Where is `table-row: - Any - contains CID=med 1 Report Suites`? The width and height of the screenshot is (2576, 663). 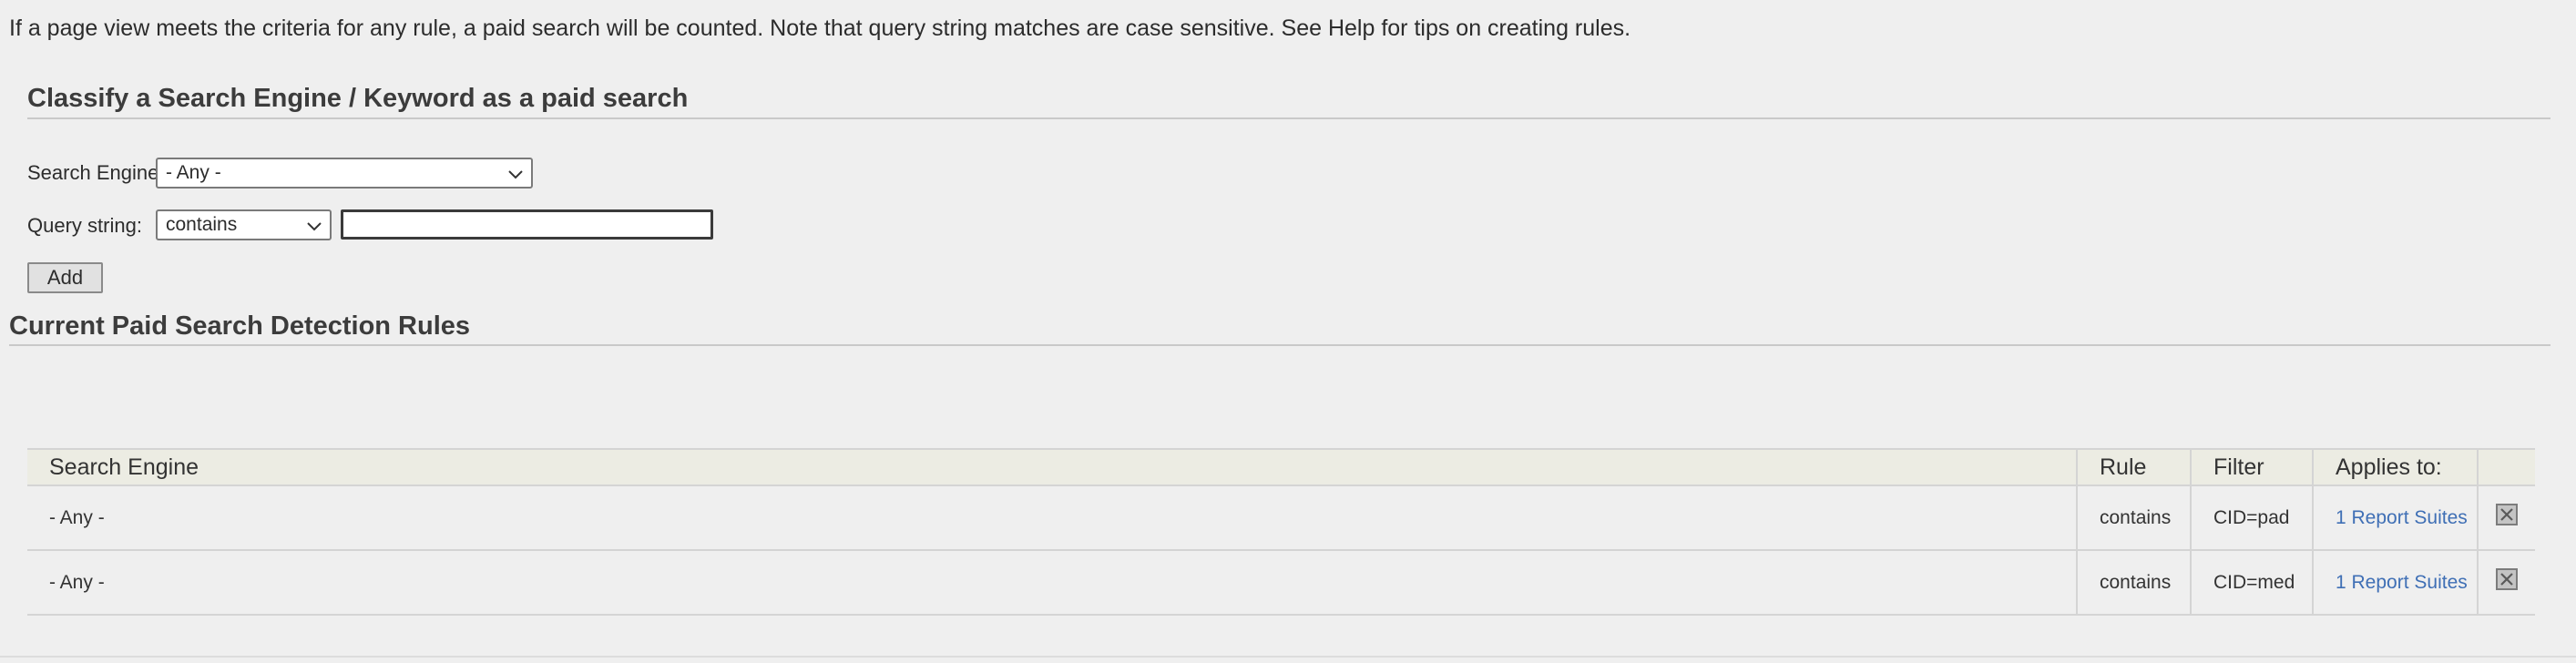 table-row: - Any - contains CID=med 1 Report Suites is located at coordinates (1281, 582).